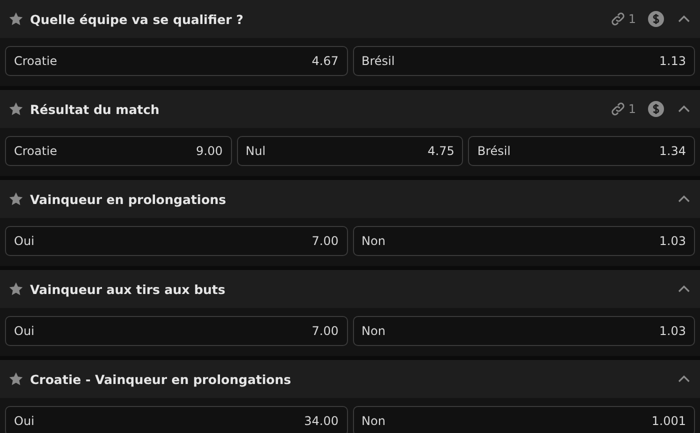 The image size is (700, 433). Describe the element at coordinates (582, 151) in the screenshot. I see `odds-button: Brésil 1.34` at that location.